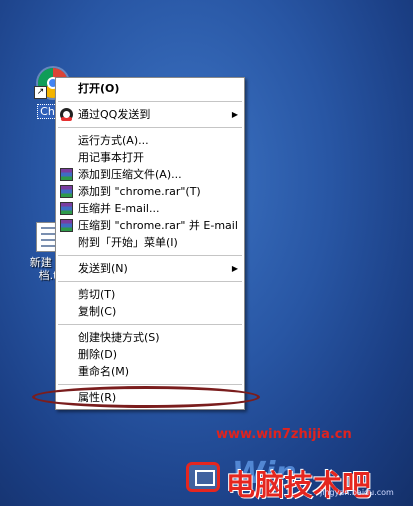 Image resolution: width=413 pixels, height=506 pixels. Describe the element at coordinates (99, 88) in the screenshot. I see `menu-item-label: 打开(O)` at that location.